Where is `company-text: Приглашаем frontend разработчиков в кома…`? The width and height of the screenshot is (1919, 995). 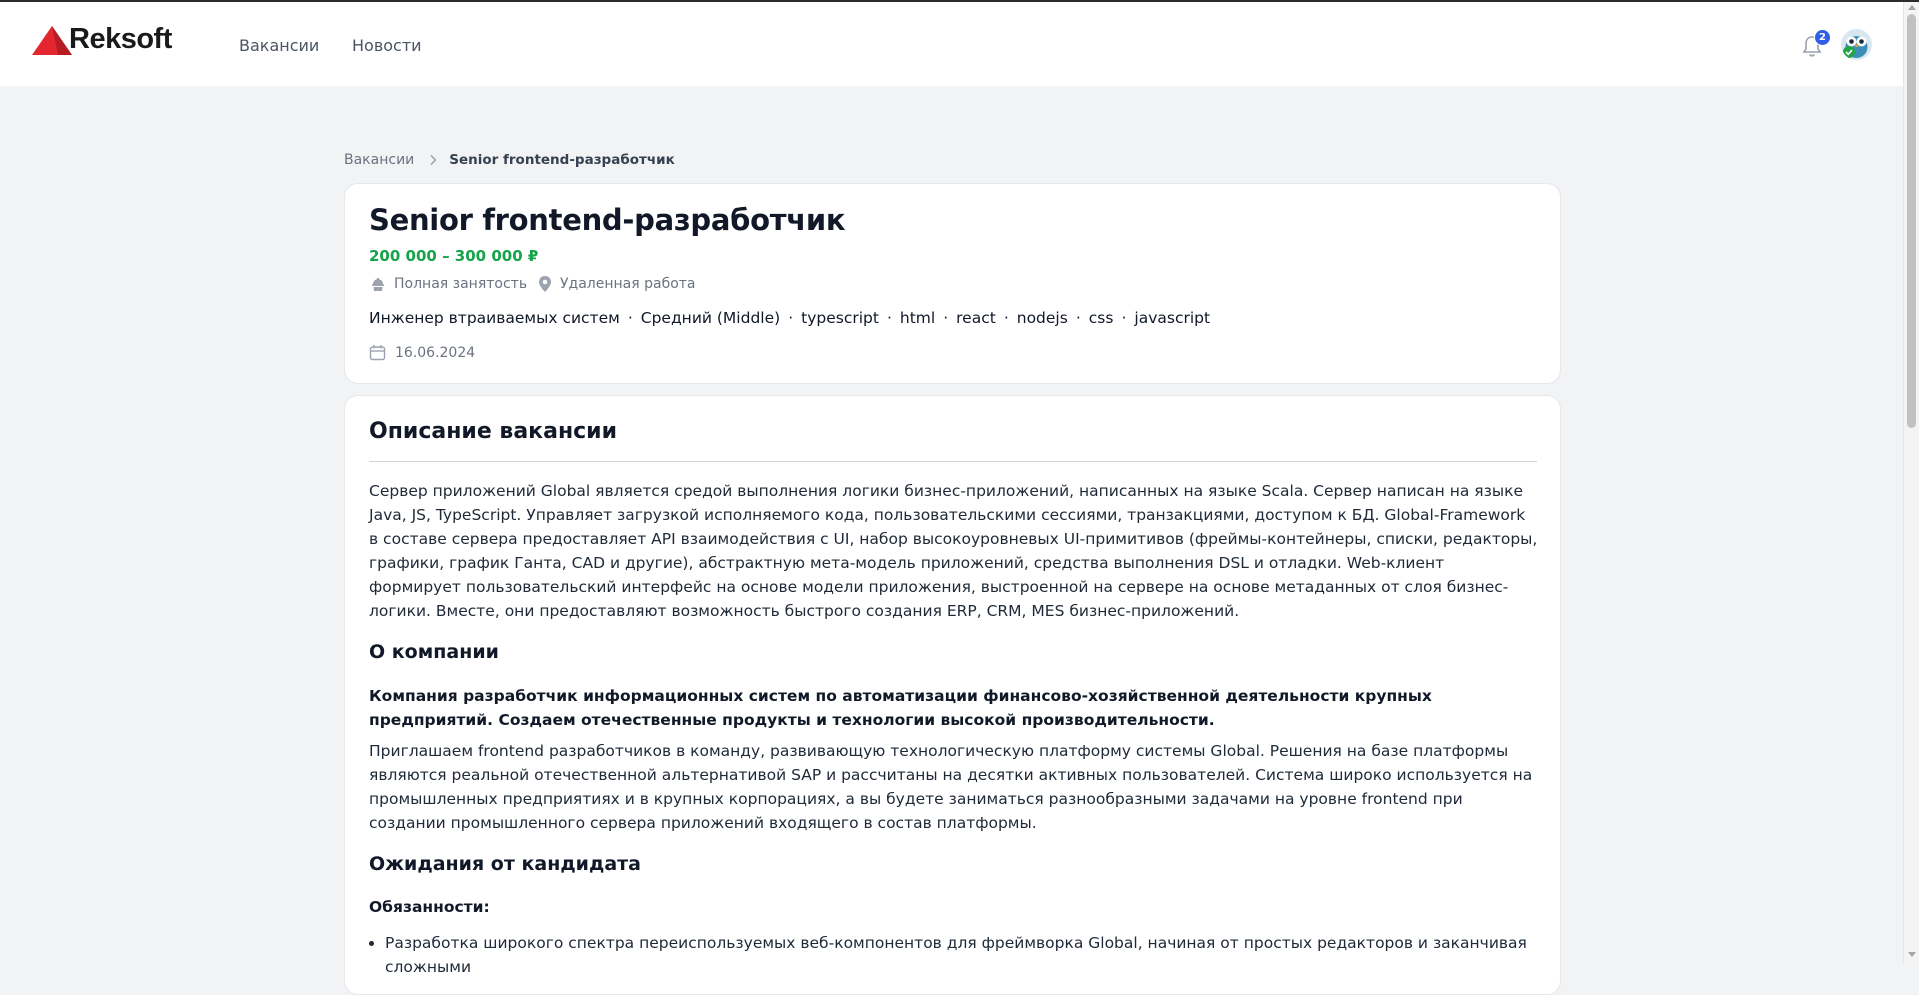 company-text: Приглашаем frontend разработчиков в кома… is located at coordinates (951, 787).